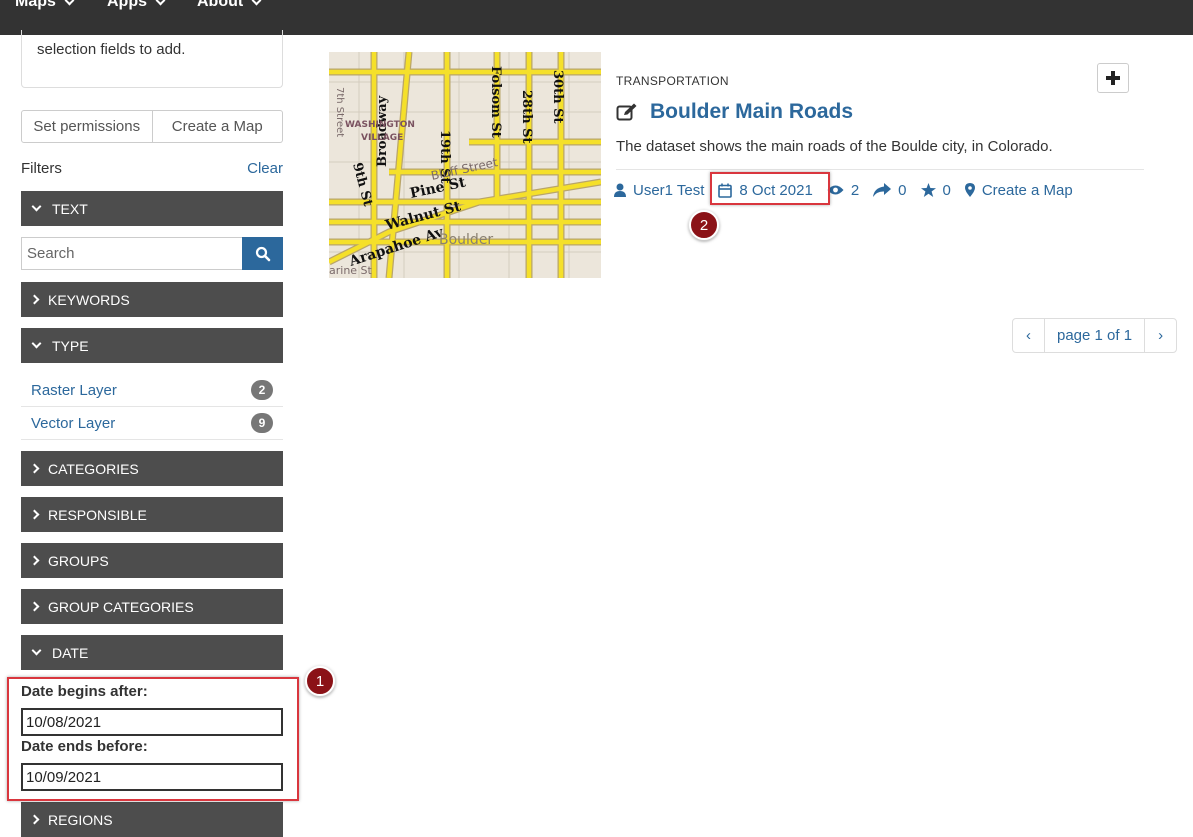 The width and height of the screenshot is (1193, 837). I want to click on add-button, so click(1113, 78).